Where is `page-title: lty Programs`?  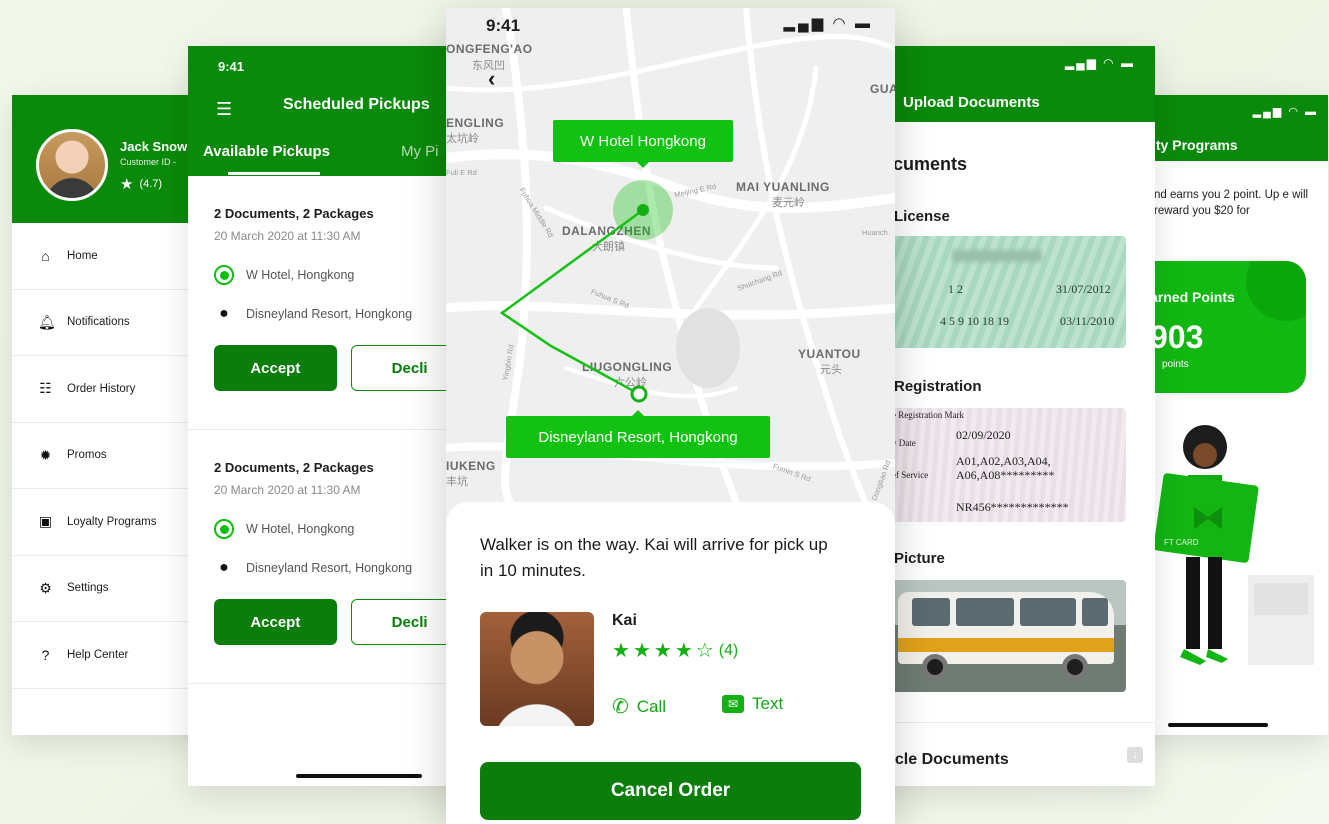 page-title: lty Programs is located at coordinates (1195, 145).